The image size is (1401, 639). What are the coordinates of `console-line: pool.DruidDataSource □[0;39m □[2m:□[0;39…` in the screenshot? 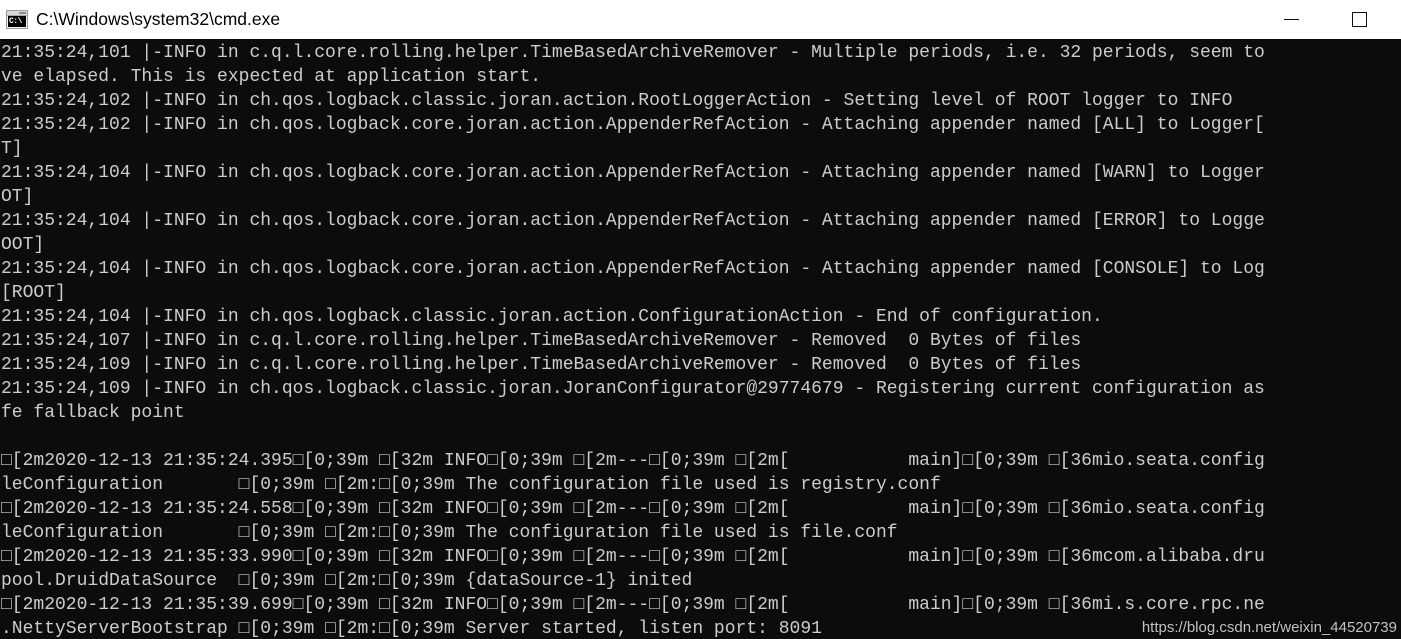 It's located at (347, 581).